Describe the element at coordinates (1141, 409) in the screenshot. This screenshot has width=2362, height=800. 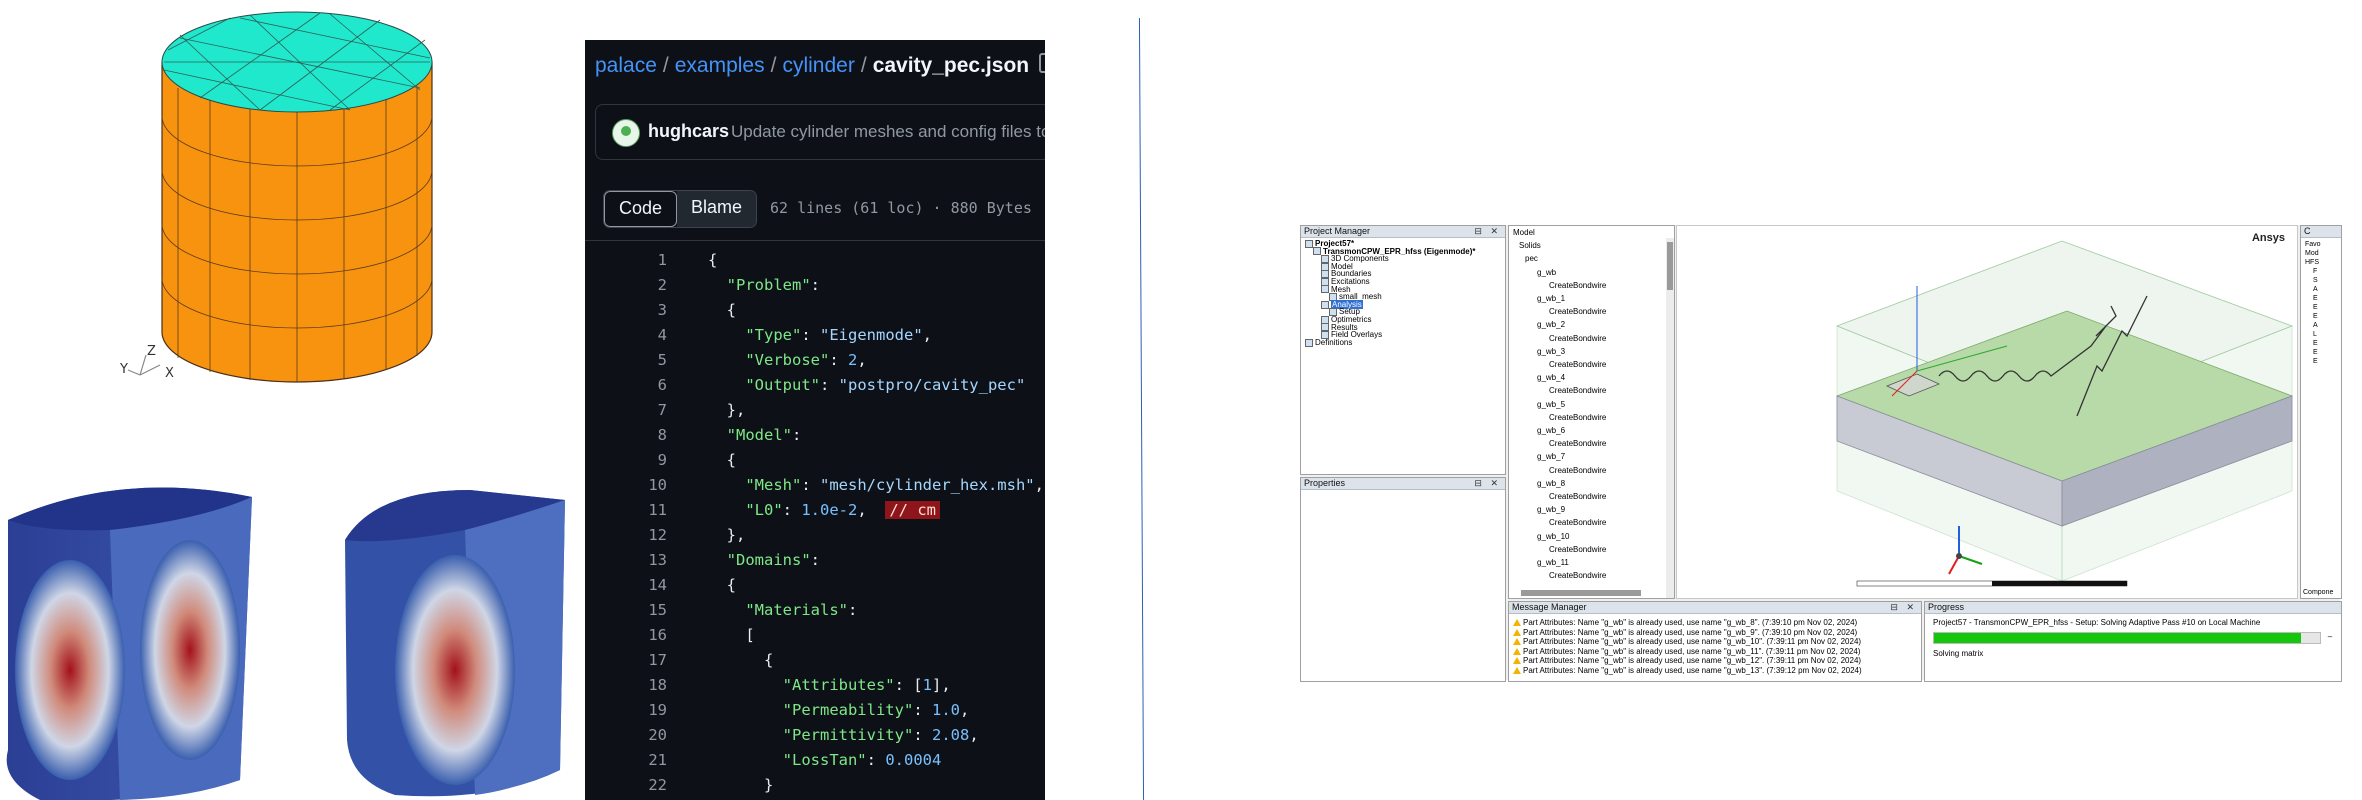
I see `divider-line` at that location.